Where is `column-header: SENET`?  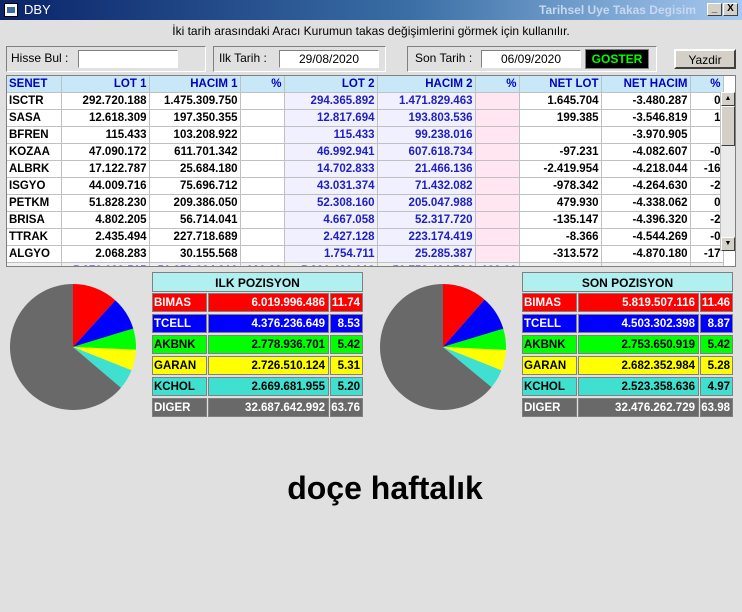 column-header: SENET is located at coordinates (34, 84).